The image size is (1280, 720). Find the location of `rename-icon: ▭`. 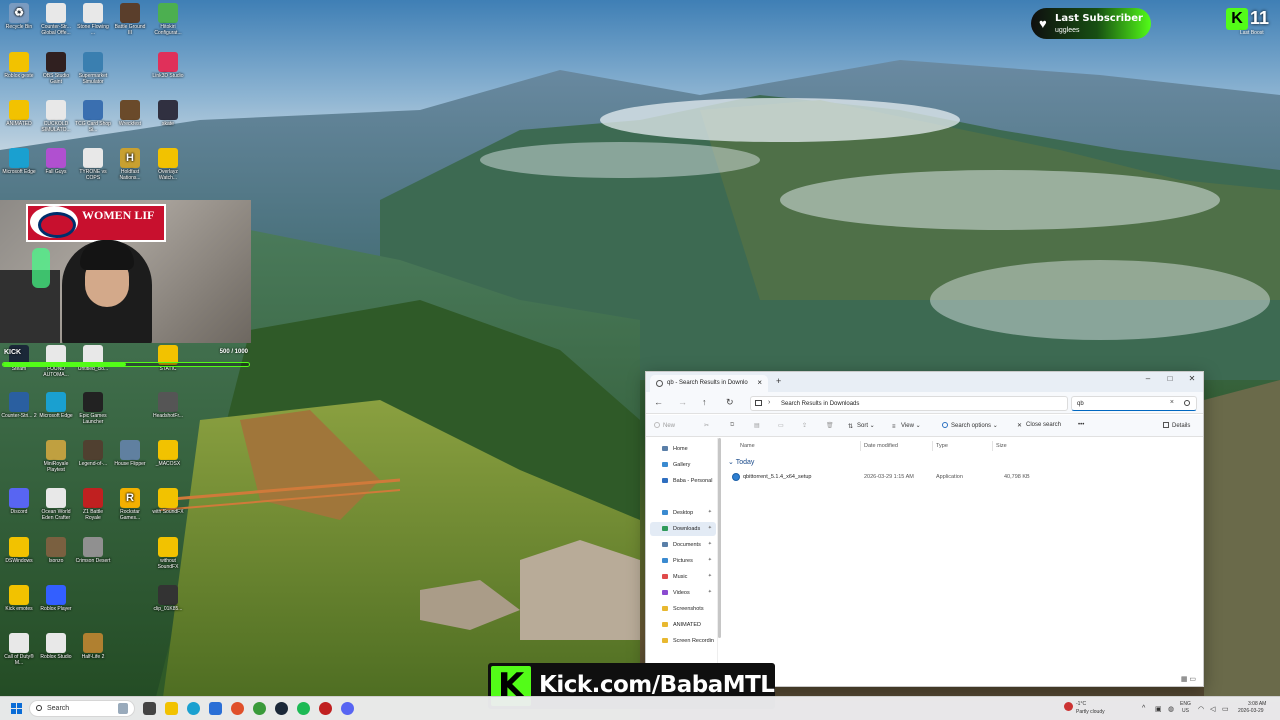

rename-icon: ▭ is located at coordinates (781, 425).